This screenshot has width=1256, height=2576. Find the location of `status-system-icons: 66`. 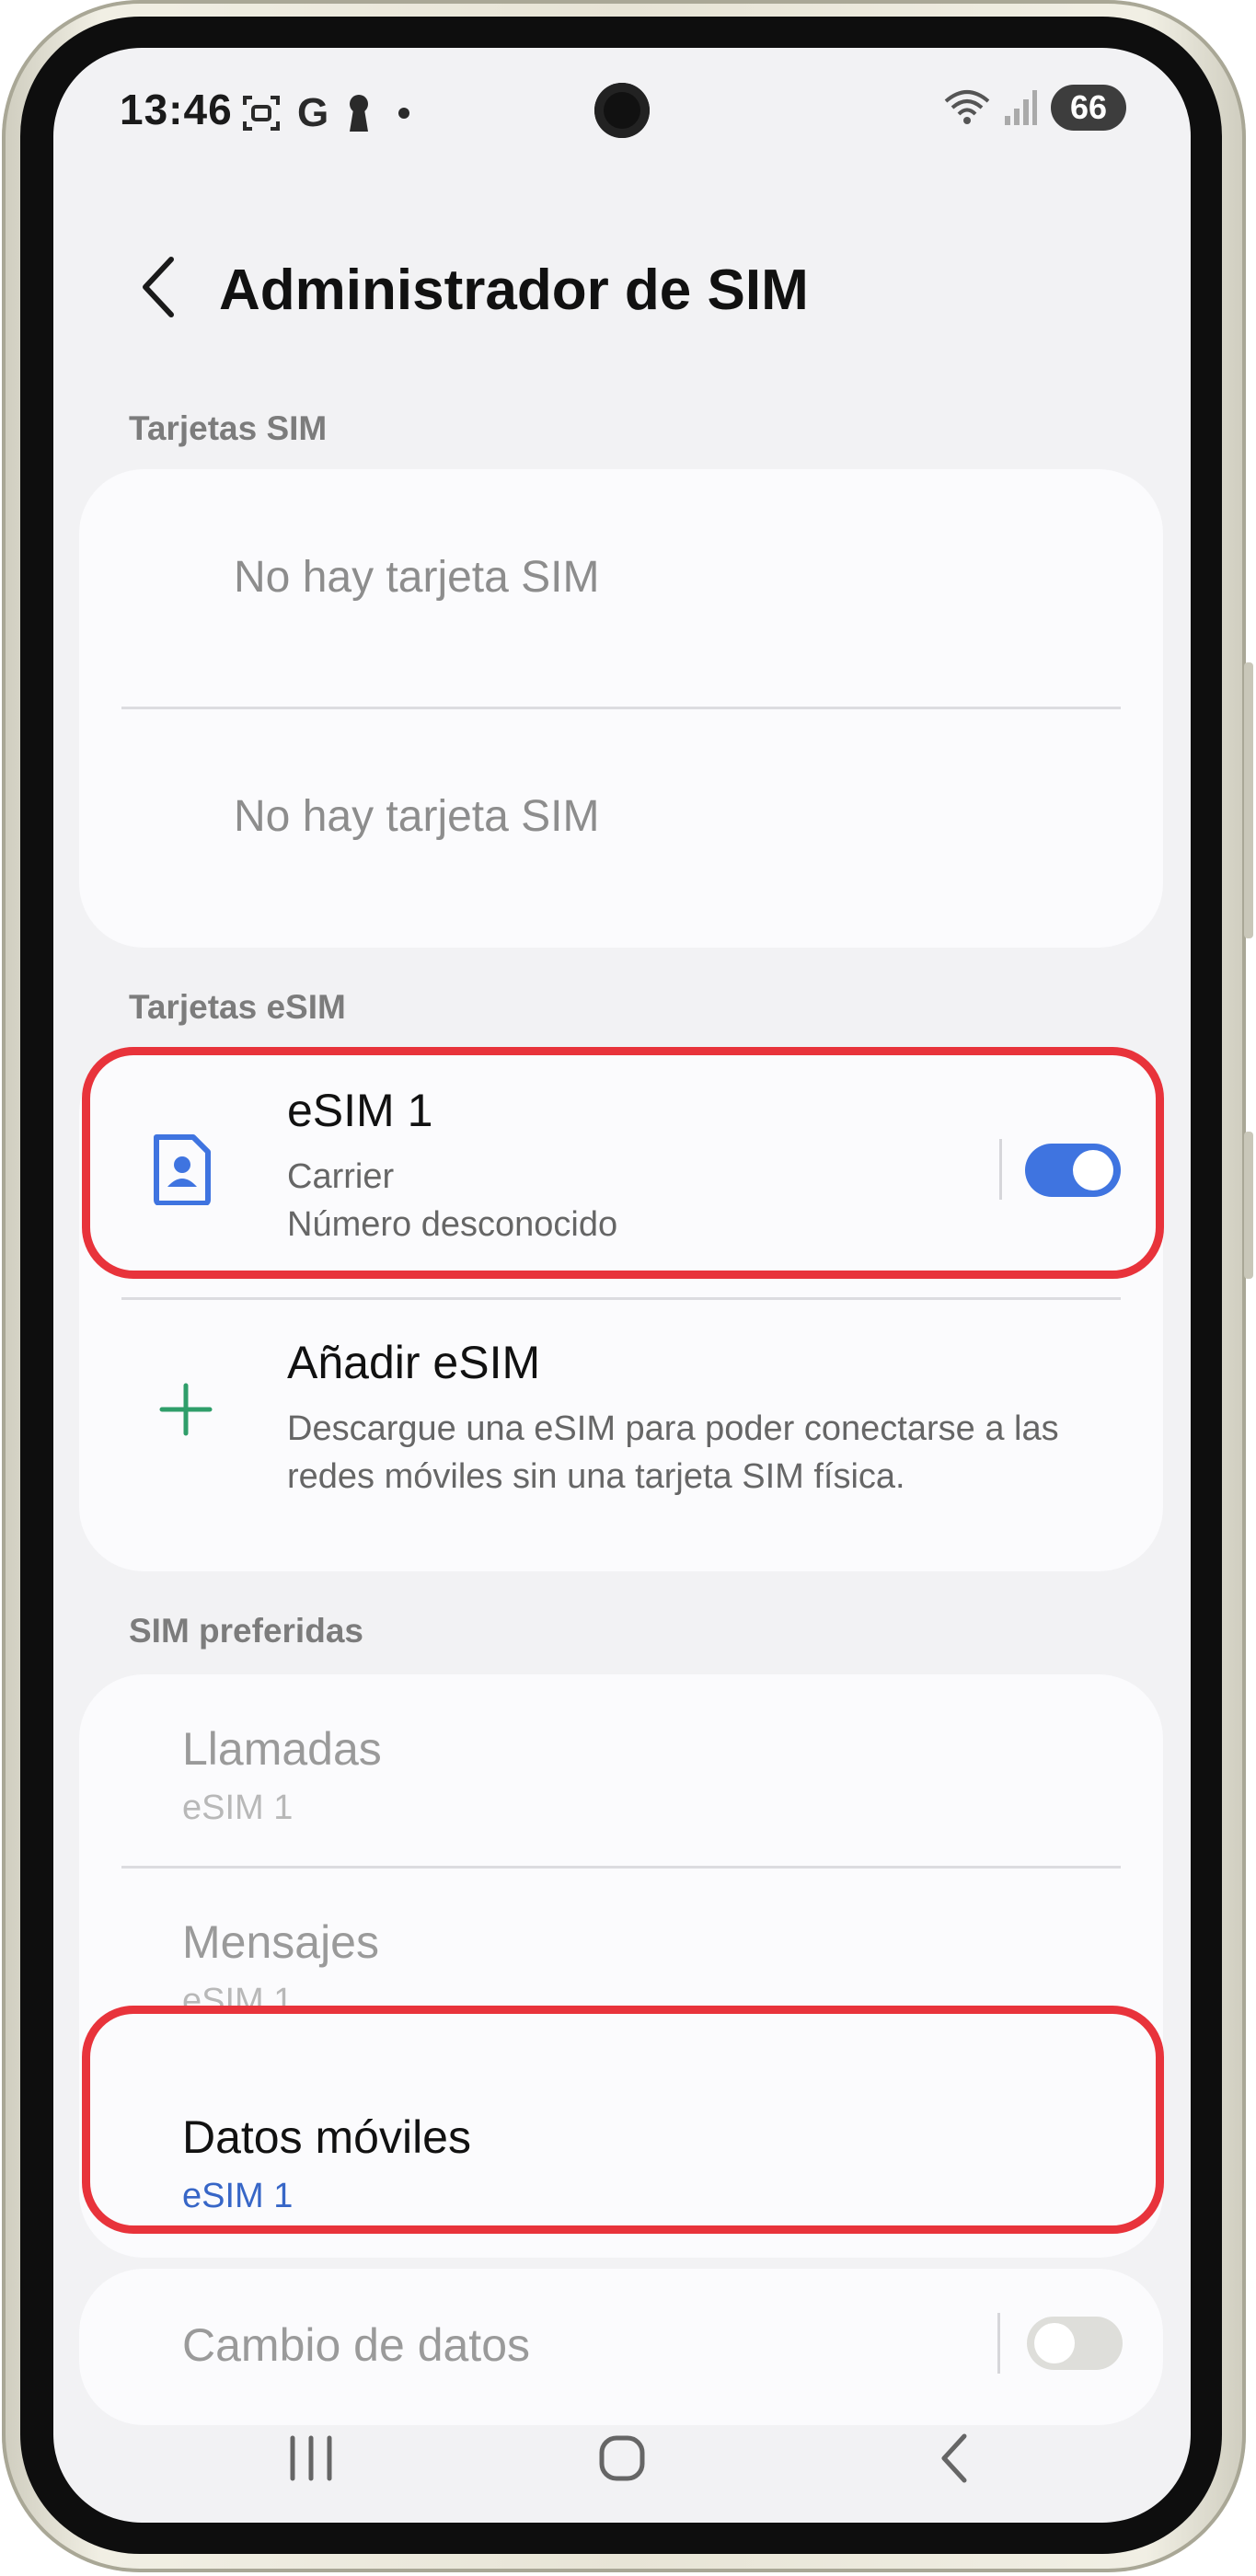

status-system-icons: 66 is located at coordinates (1035, 108).